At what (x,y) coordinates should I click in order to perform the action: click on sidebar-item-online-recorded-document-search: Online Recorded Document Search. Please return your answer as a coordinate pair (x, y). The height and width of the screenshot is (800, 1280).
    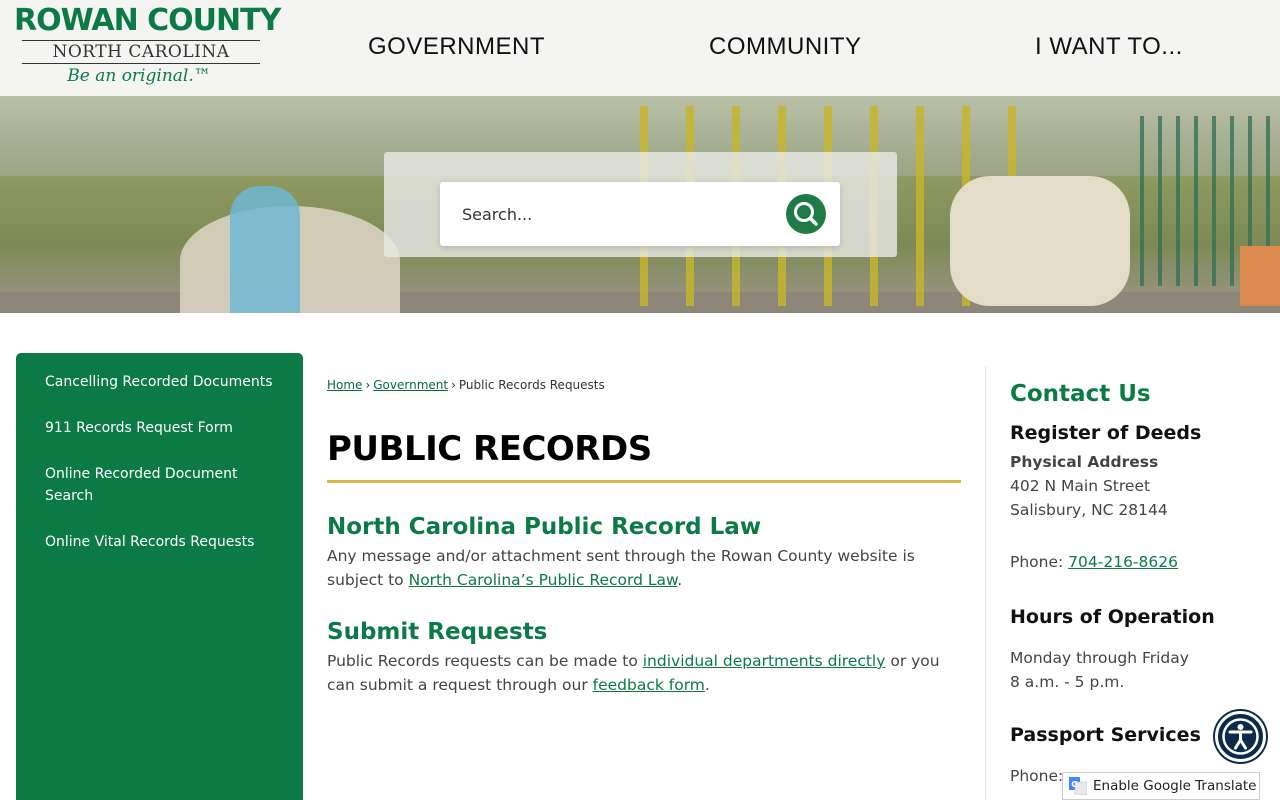
    Looking at the image, I should click on (160, 485).